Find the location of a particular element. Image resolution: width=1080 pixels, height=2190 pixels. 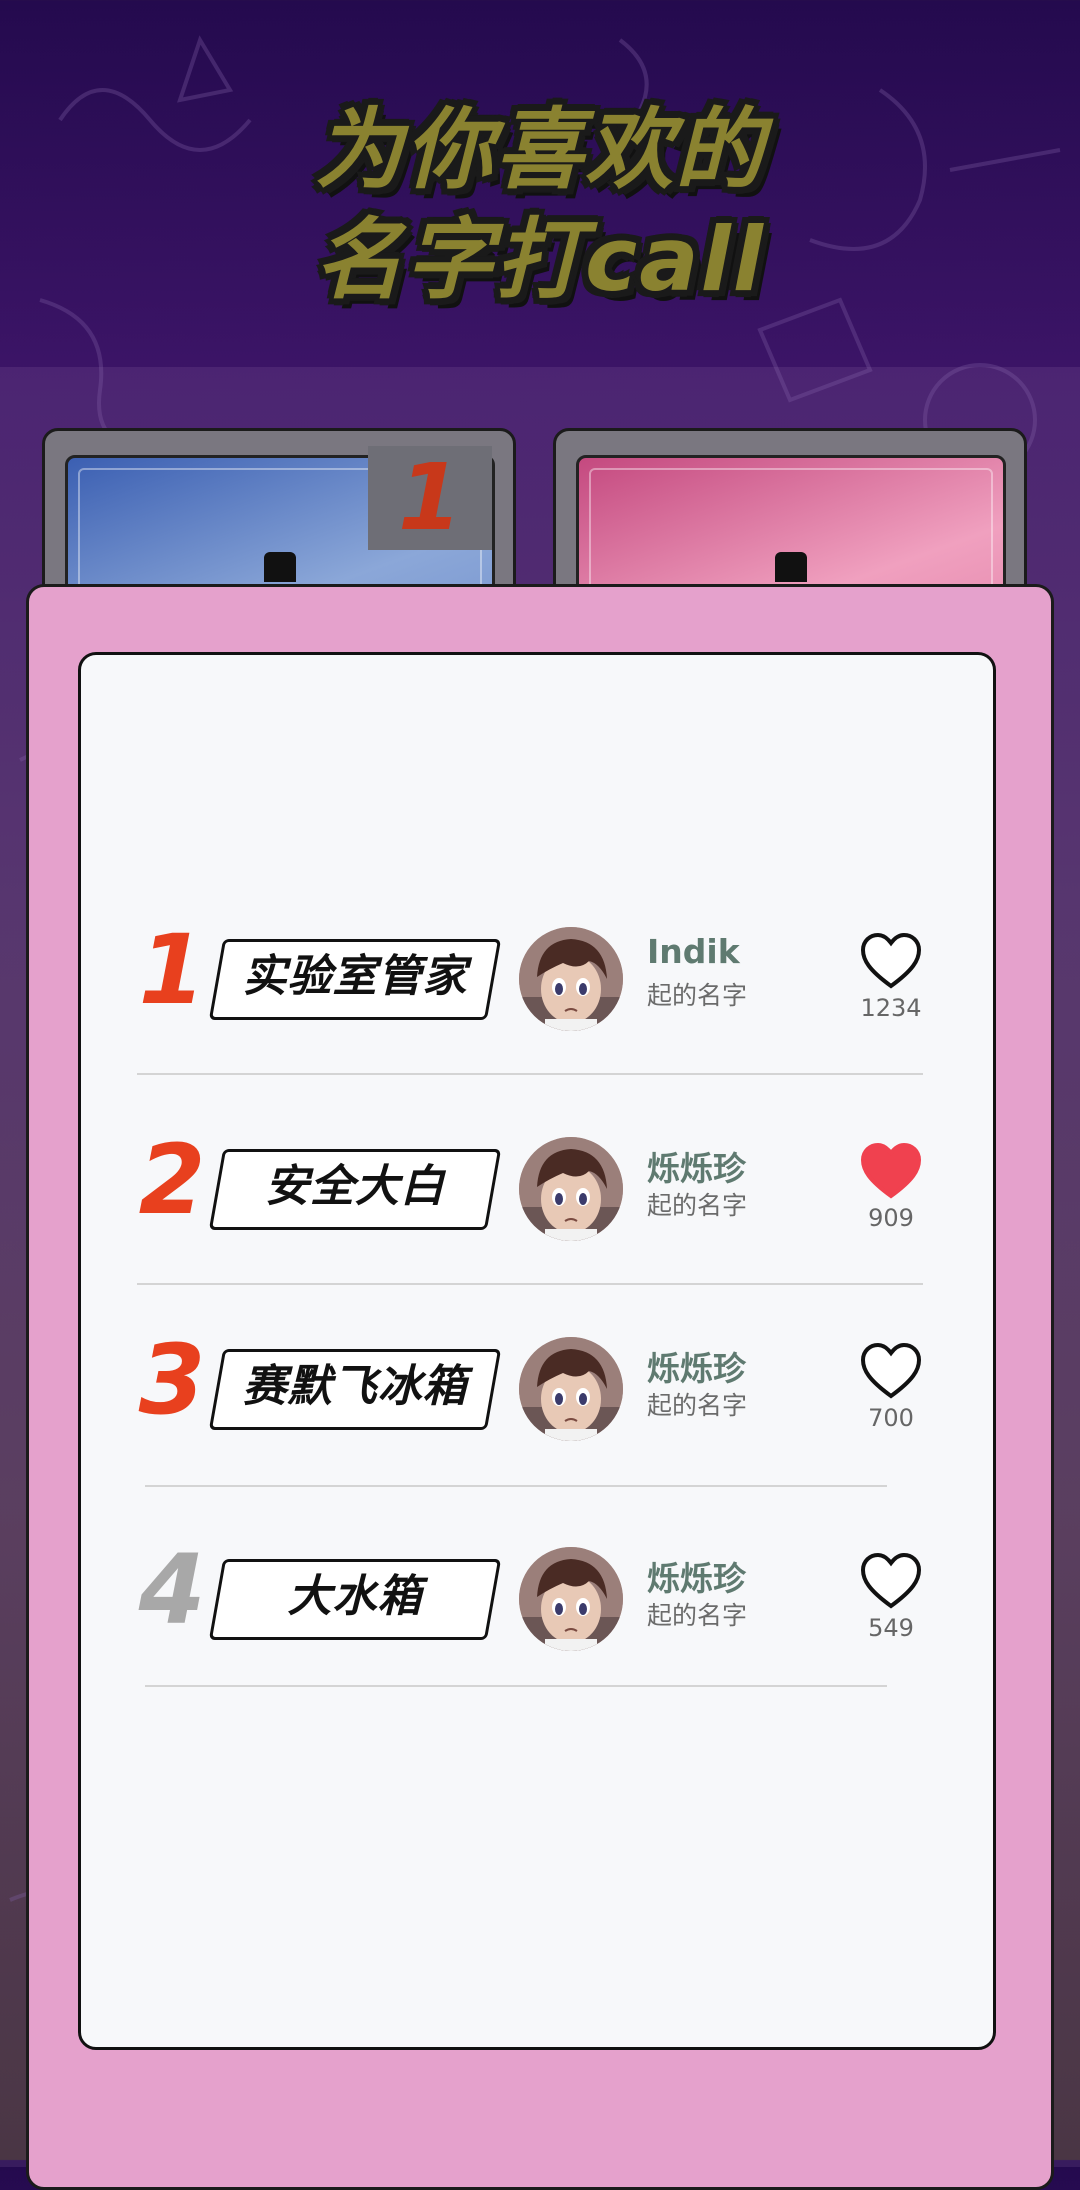

title-line-1: 为你喜欢的 is located at coordinates (539, 149).